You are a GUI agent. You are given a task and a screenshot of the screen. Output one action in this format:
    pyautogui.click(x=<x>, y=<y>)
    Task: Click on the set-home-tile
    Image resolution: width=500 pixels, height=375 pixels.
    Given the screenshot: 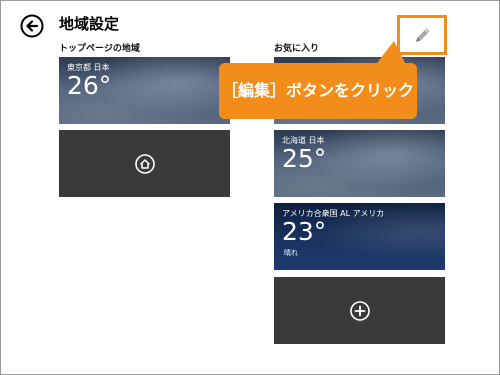 What is the action you would take?
    pyautogui.click(x=144, y=163)
    